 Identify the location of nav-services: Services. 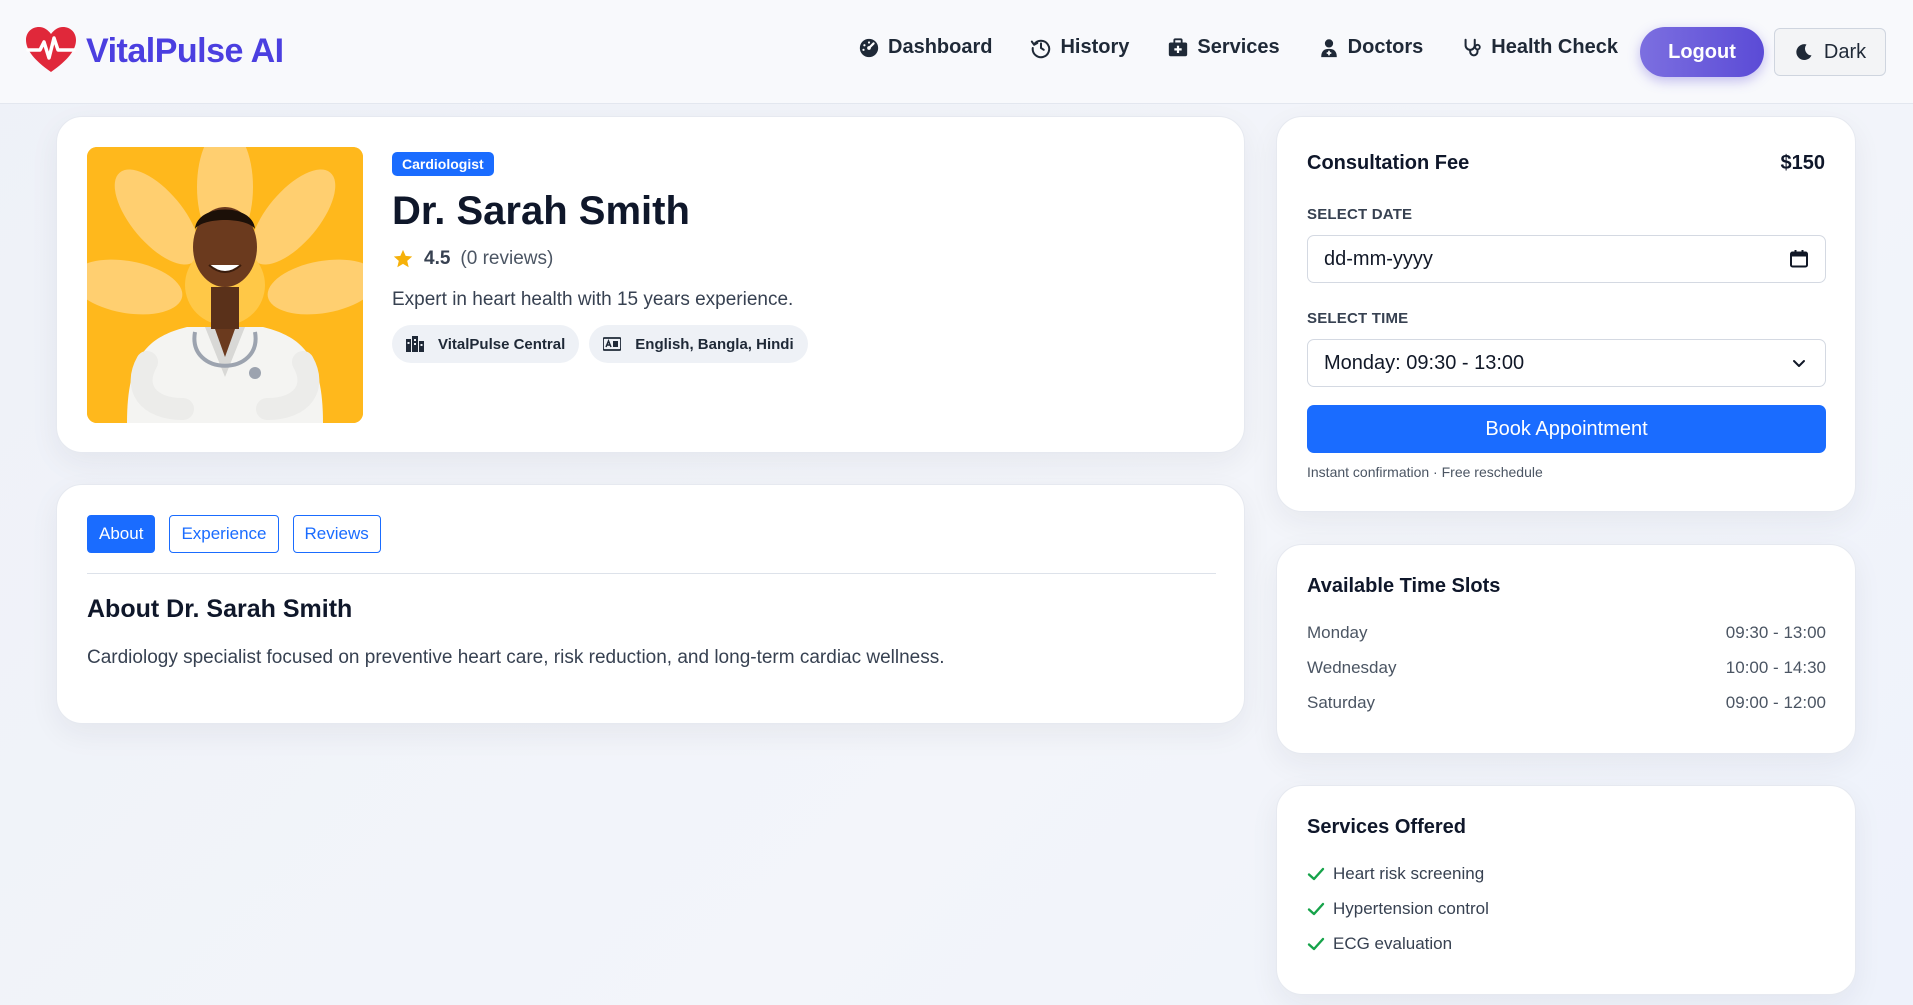
(1223, 47).